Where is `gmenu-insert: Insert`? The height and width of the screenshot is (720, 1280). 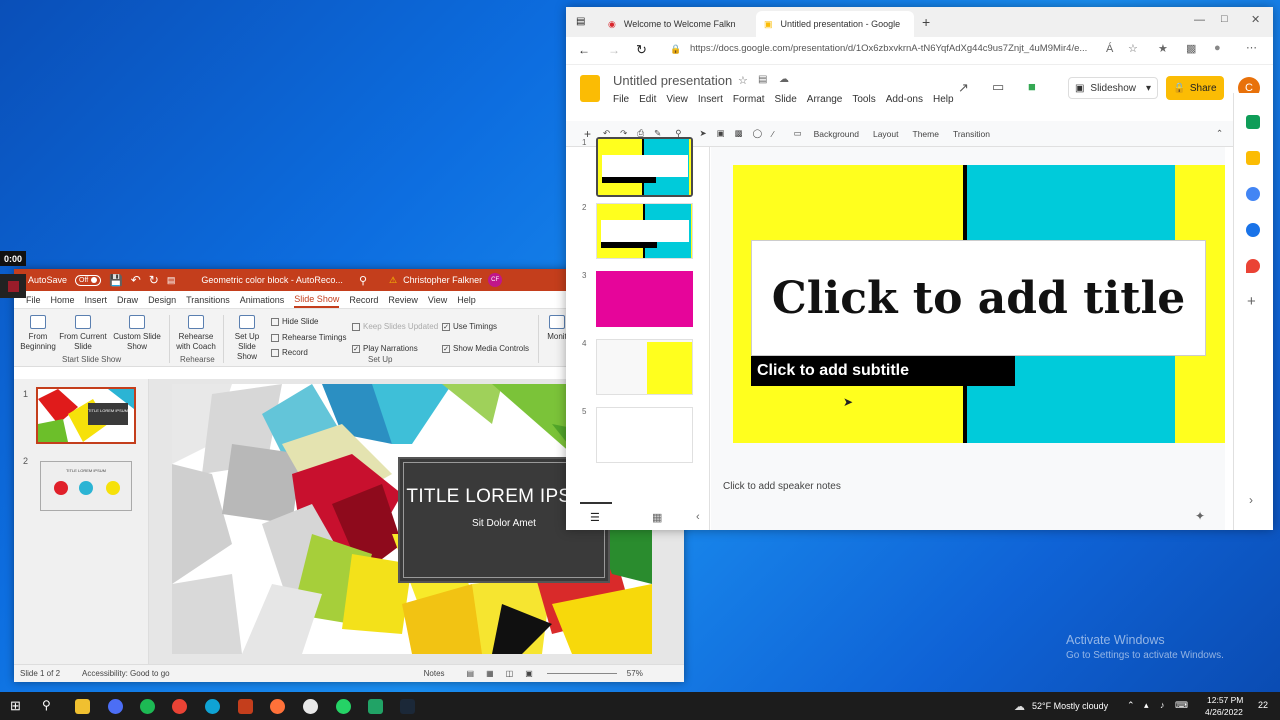
gmenu-insert: Insert is located at coordinates (710, 99).